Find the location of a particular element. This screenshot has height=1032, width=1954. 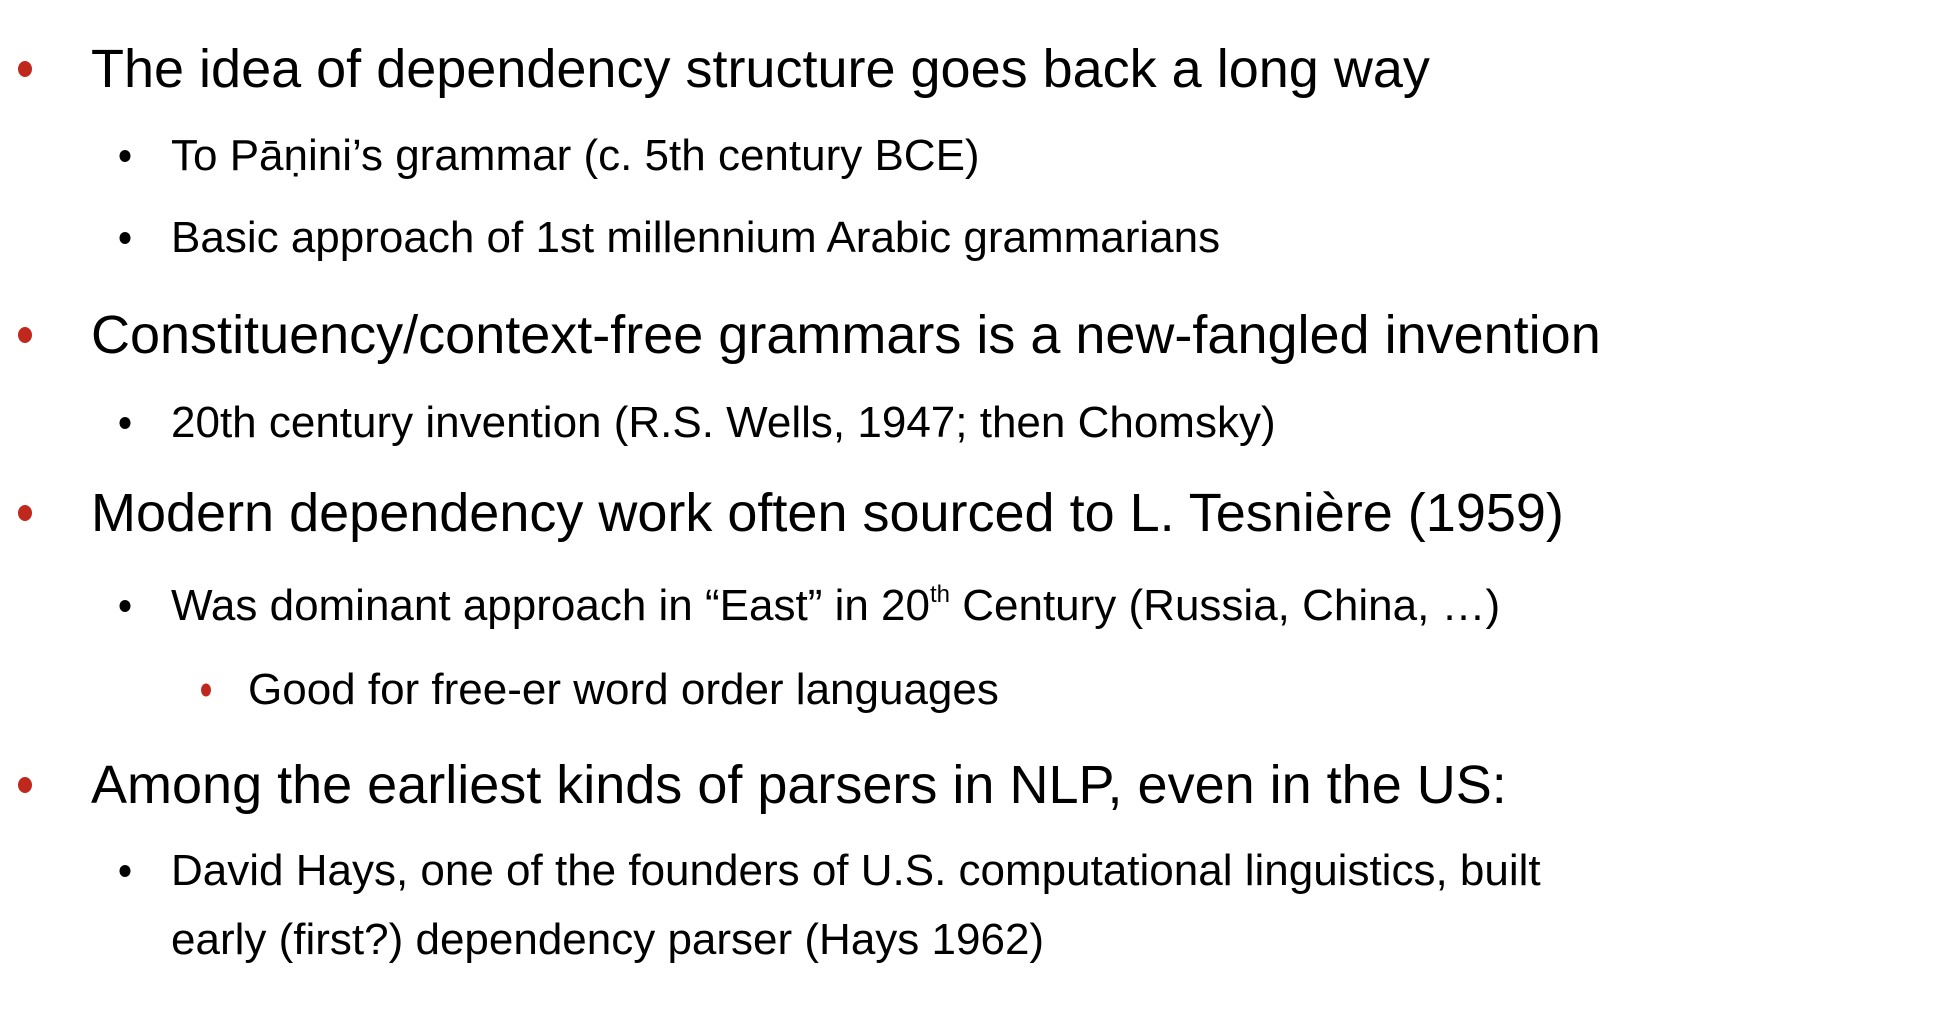

text: Century (Russia, China, …) is located at coordinates (1225, 605).